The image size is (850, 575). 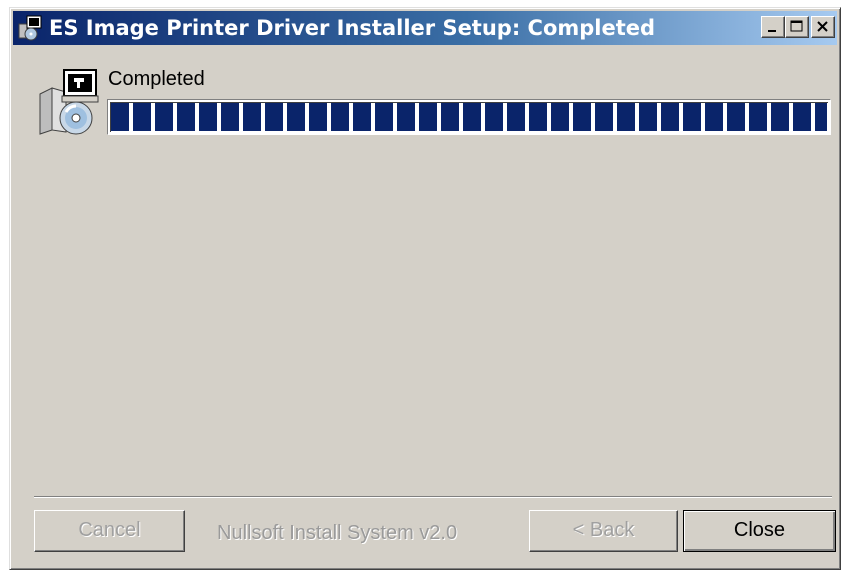 I want to click on close-window-button, so click(x=823, y=27).